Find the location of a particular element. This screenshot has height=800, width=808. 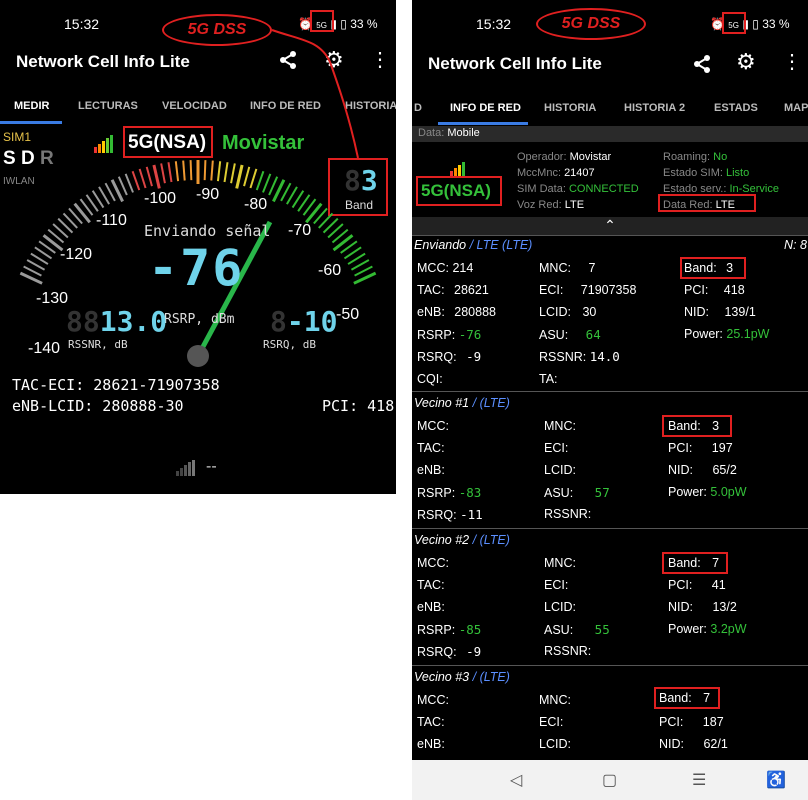

mcc-value: 214 is located at coordinates (463, 268).